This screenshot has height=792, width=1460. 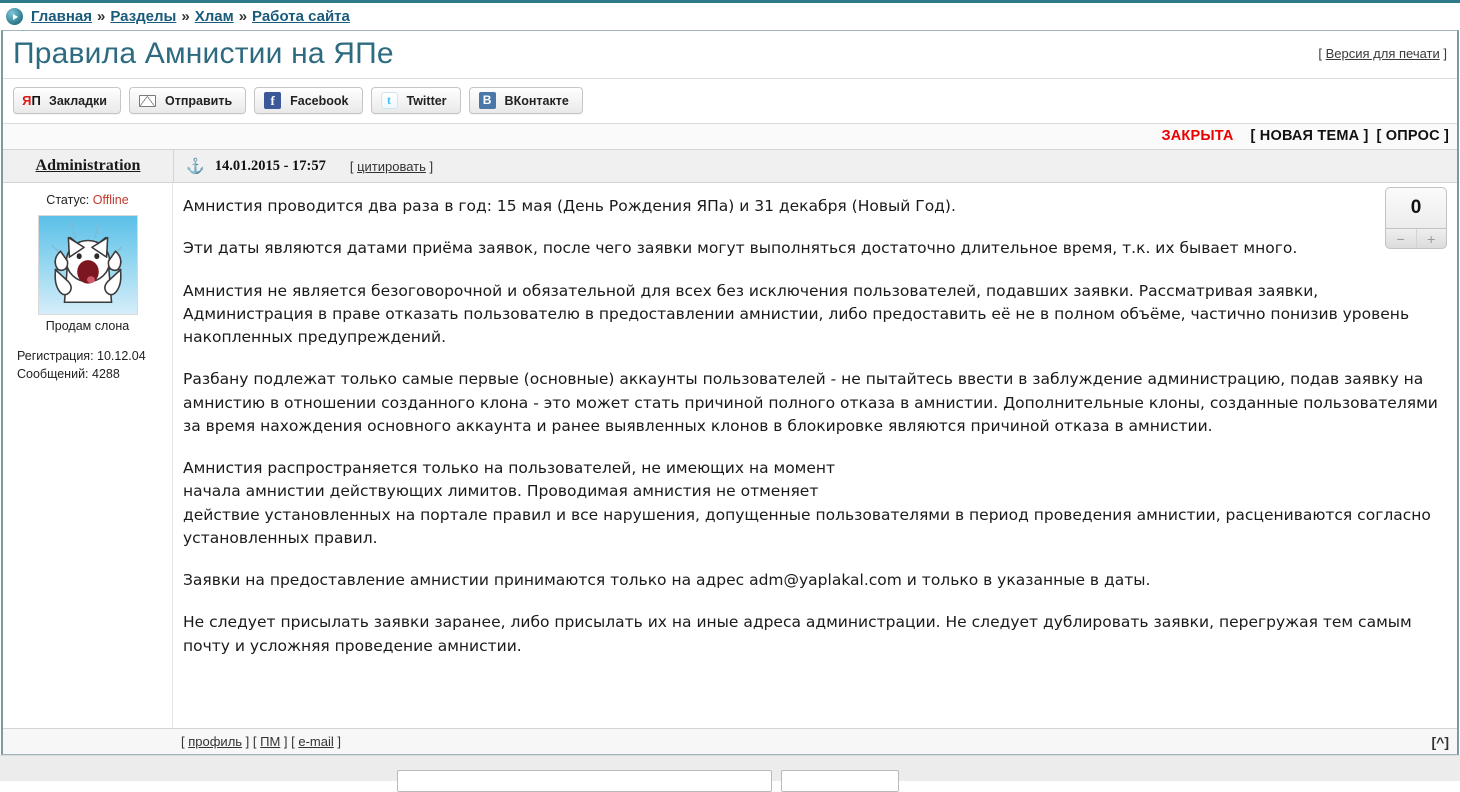 What do you see at coordinates (31, 100) in the screenshot?
I see `yap-icon: ЯП` at bounding box center [31, 100].